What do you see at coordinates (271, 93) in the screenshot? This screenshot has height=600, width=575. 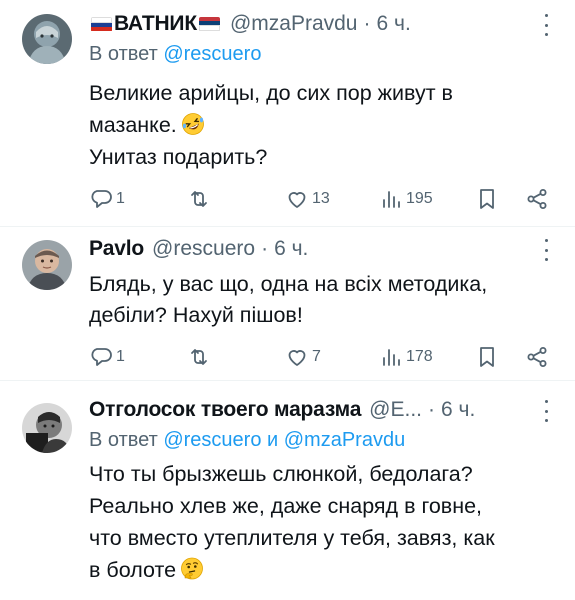 I see `tweet-text-line: Великие арийцы, до сих пор живут в` at bounding box center [271, 93].